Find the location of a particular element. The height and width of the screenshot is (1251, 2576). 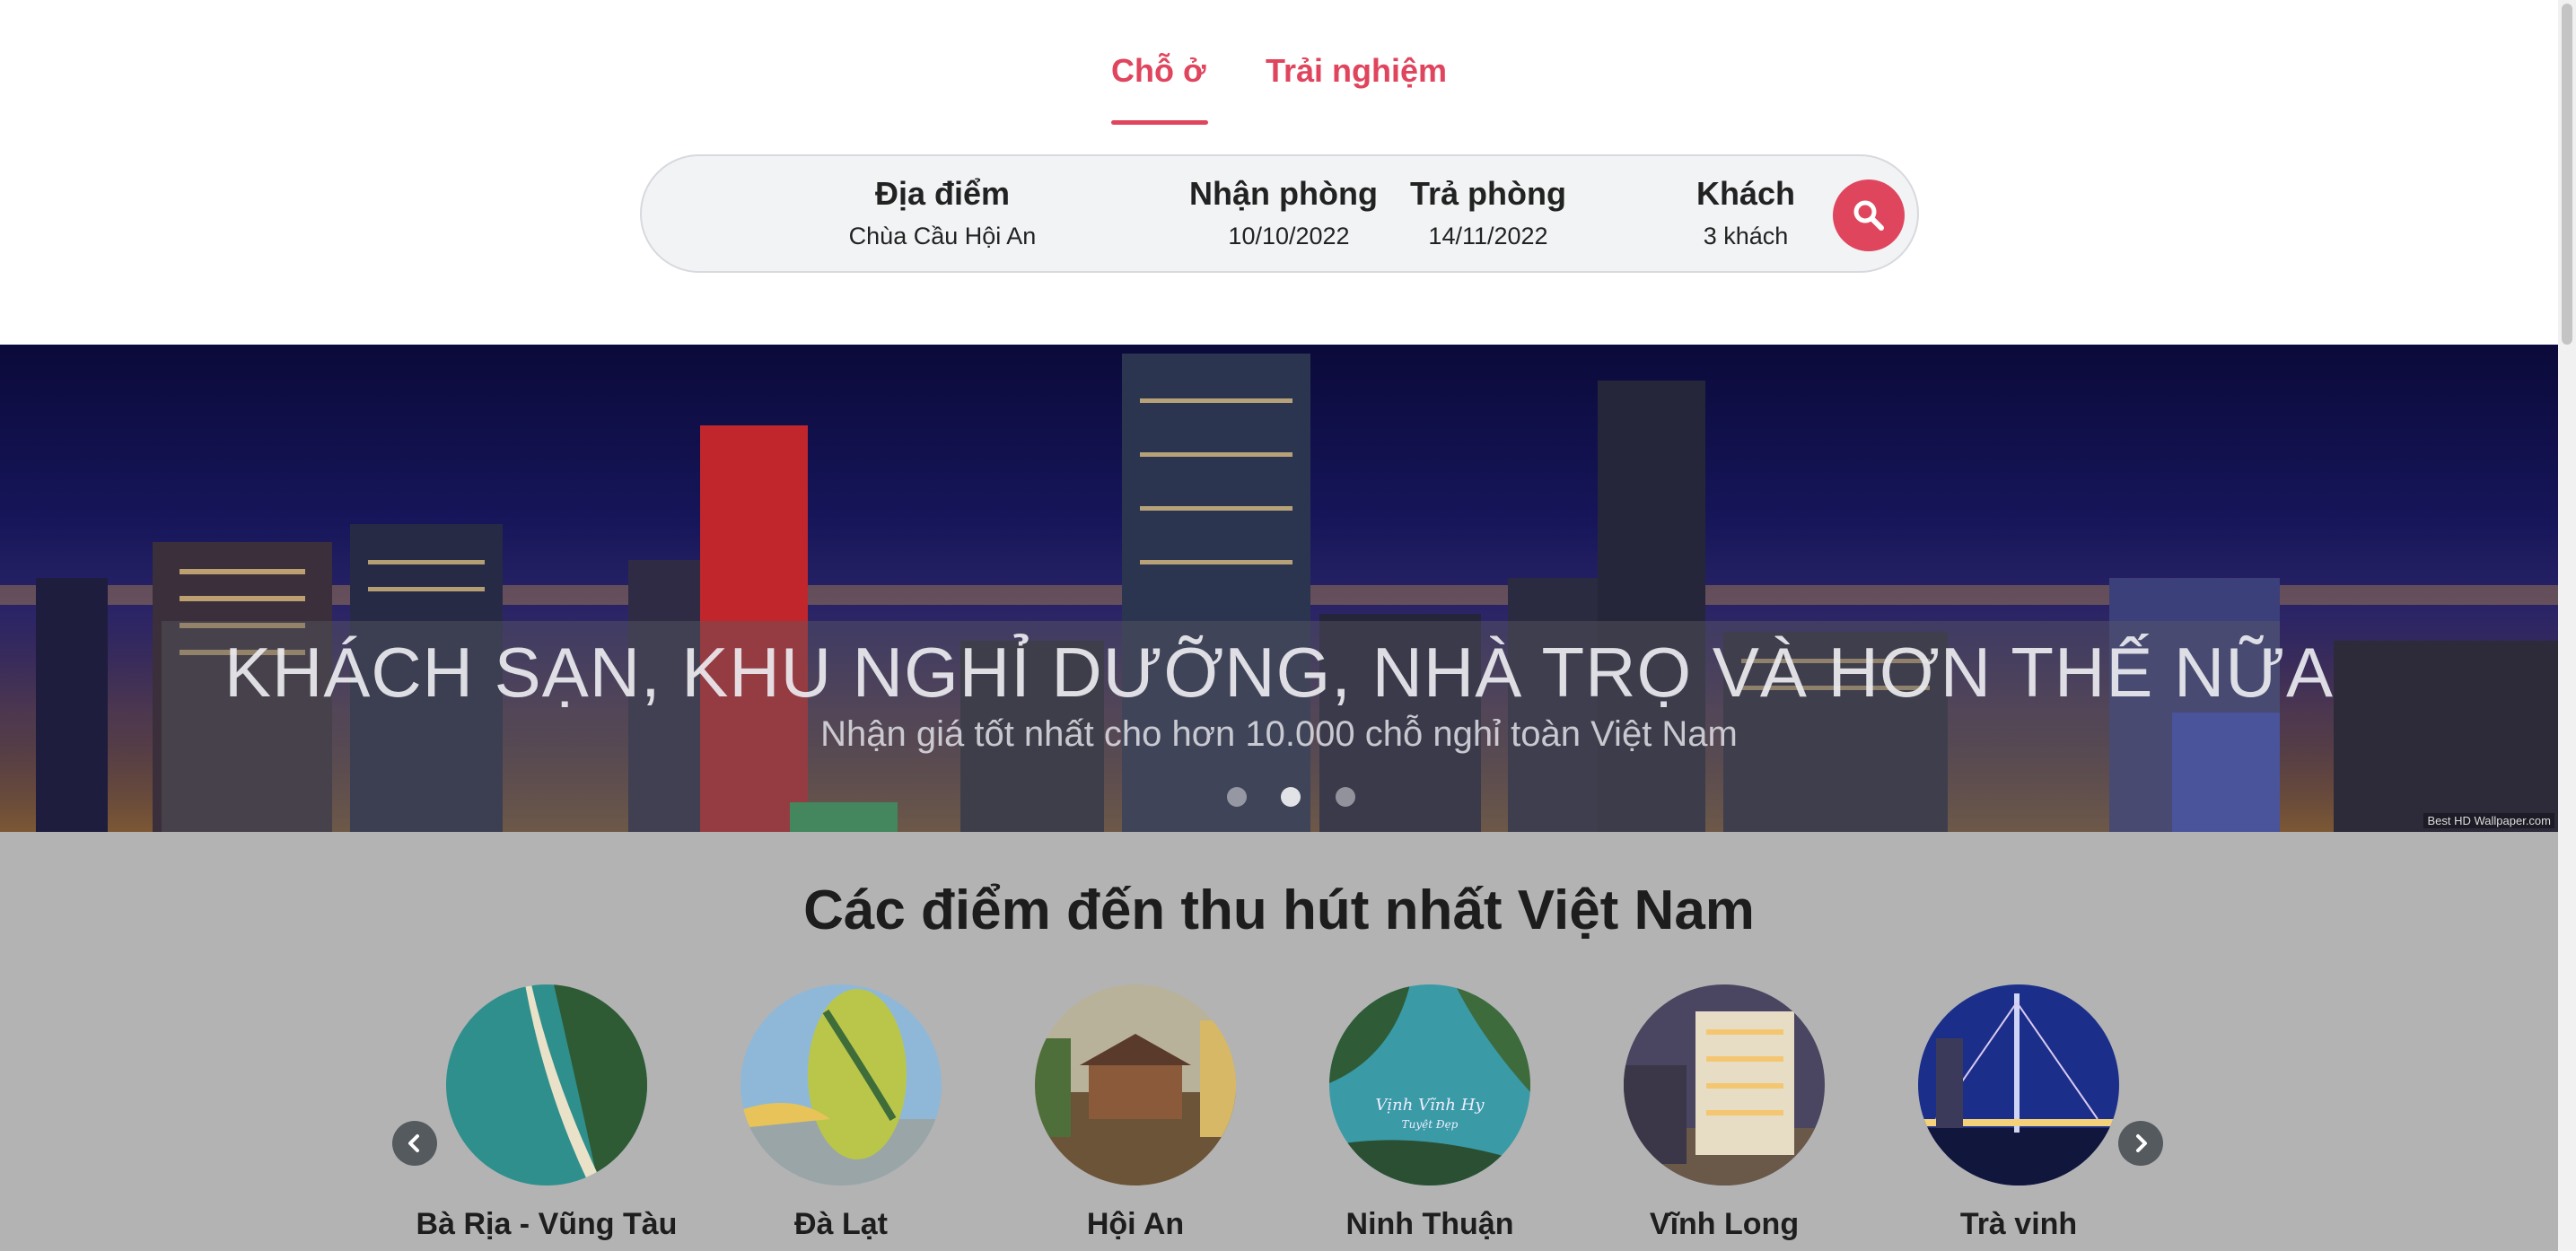

category-tabs: Chỗ ở Trải nghiệm is located at coordinates (1279, 90).